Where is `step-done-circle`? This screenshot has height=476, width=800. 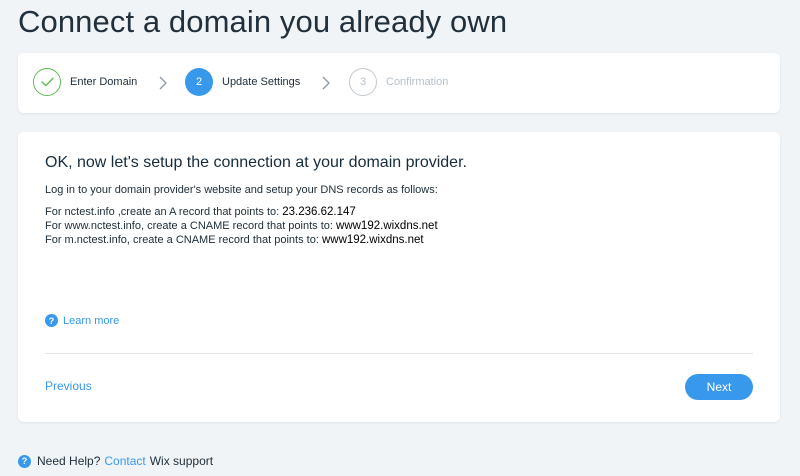
step-done-circle is located at coordinates (47, 82).